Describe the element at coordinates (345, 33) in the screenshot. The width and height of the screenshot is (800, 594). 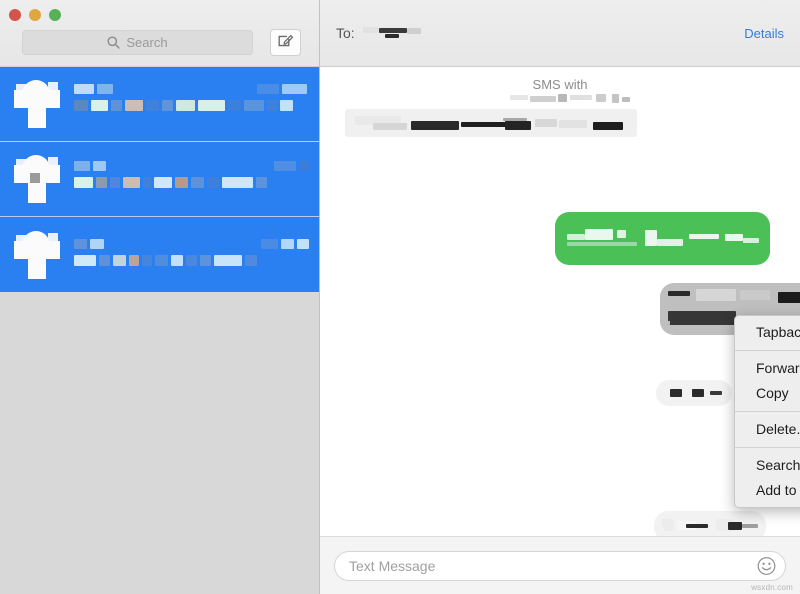
I see `to-label: To:` at that location.